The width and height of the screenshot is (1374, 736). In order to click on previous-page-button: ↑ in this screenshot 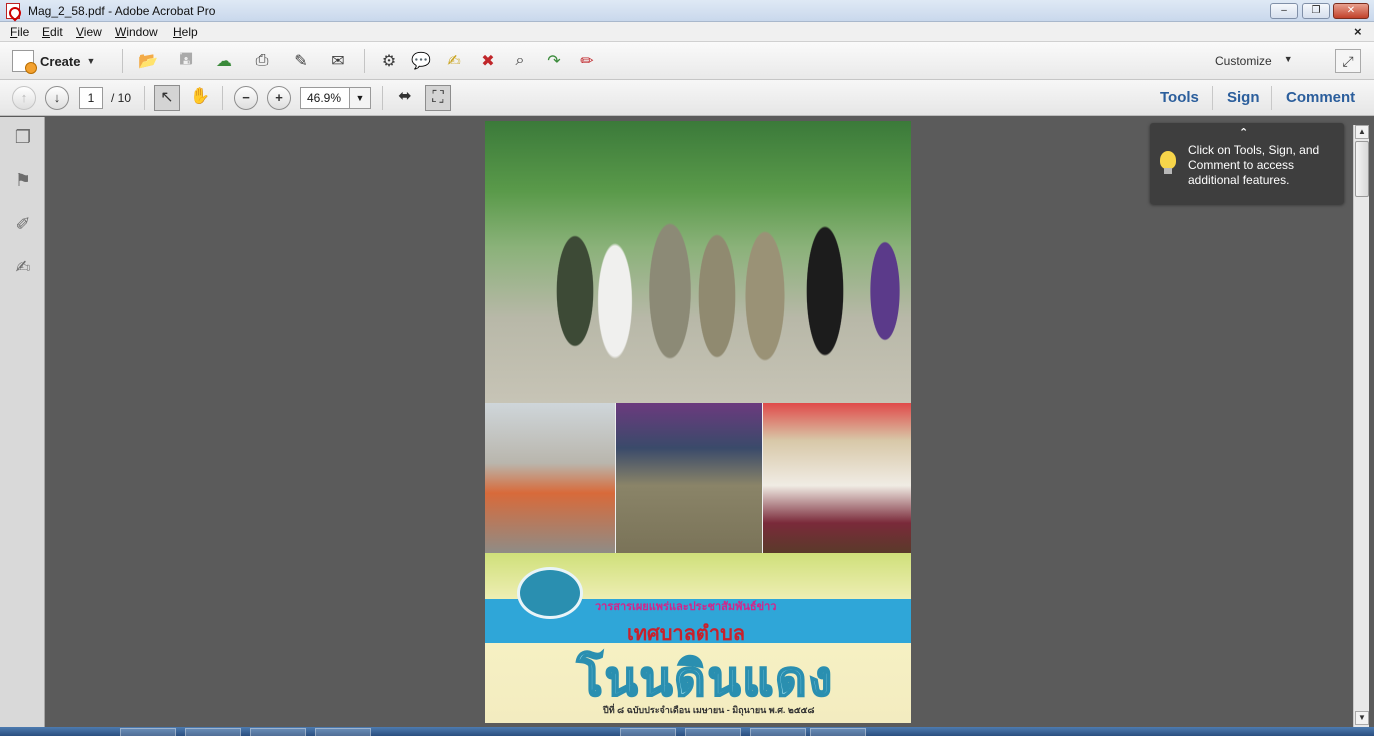, I will do `click(24, 98)`.